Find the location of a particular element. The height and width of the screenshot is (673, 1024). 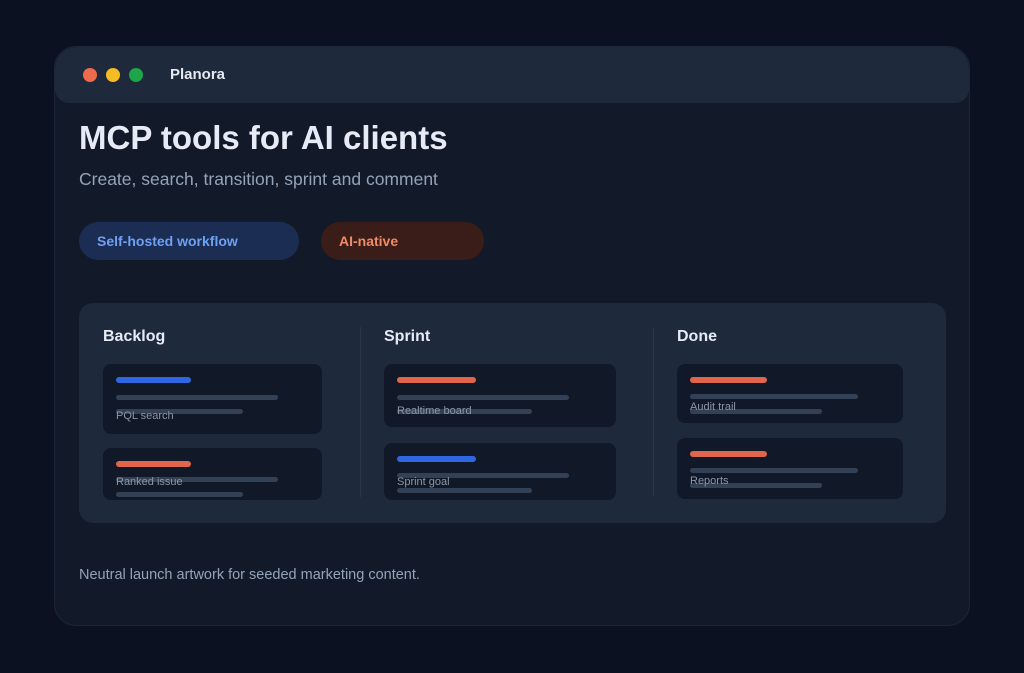

column-title-done: Done is located at coordinates (697, 336).